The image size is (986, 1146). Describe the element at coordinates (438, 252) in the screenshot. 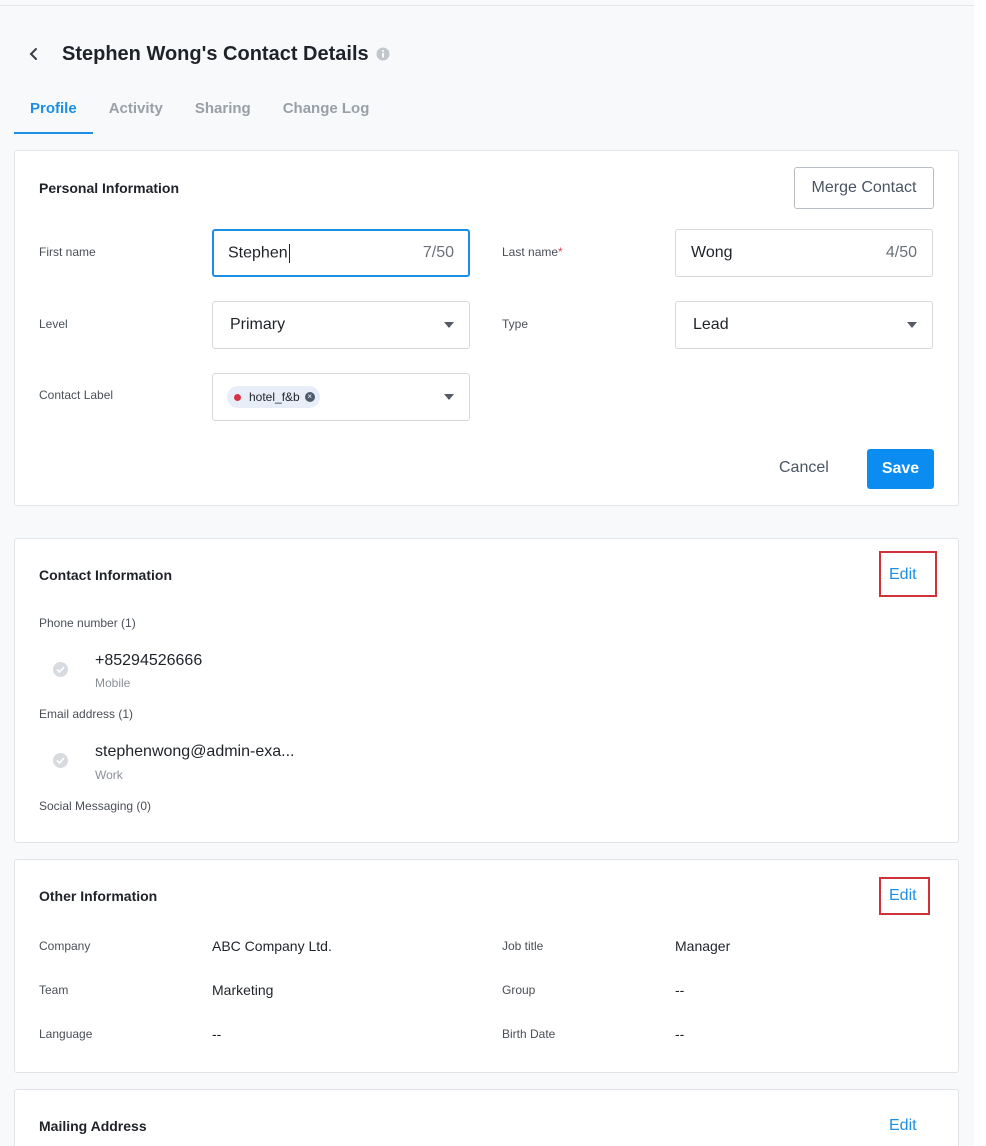

I see `first-name-char-count: 7/50` at that location.